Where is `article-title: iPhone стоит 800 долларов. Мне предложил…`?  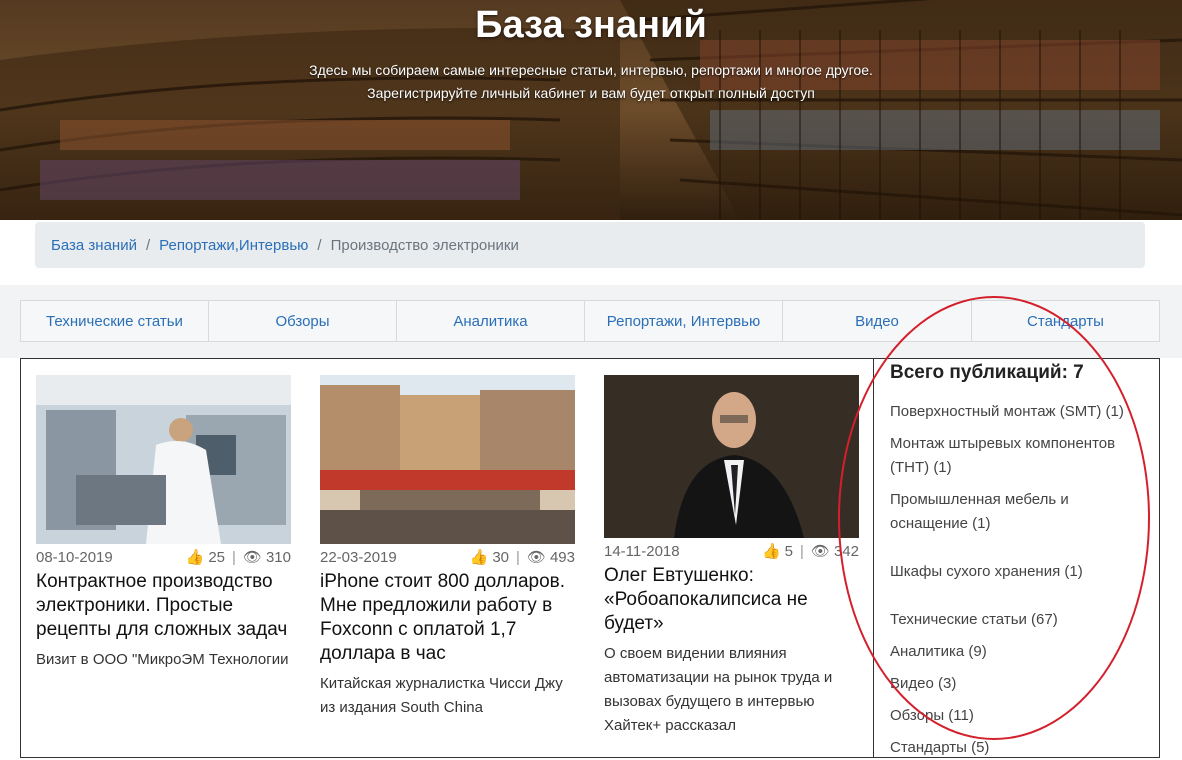 article-title: iPhone стоит 800 долларов. Мне предложил… is located at coordinates (447, 618).